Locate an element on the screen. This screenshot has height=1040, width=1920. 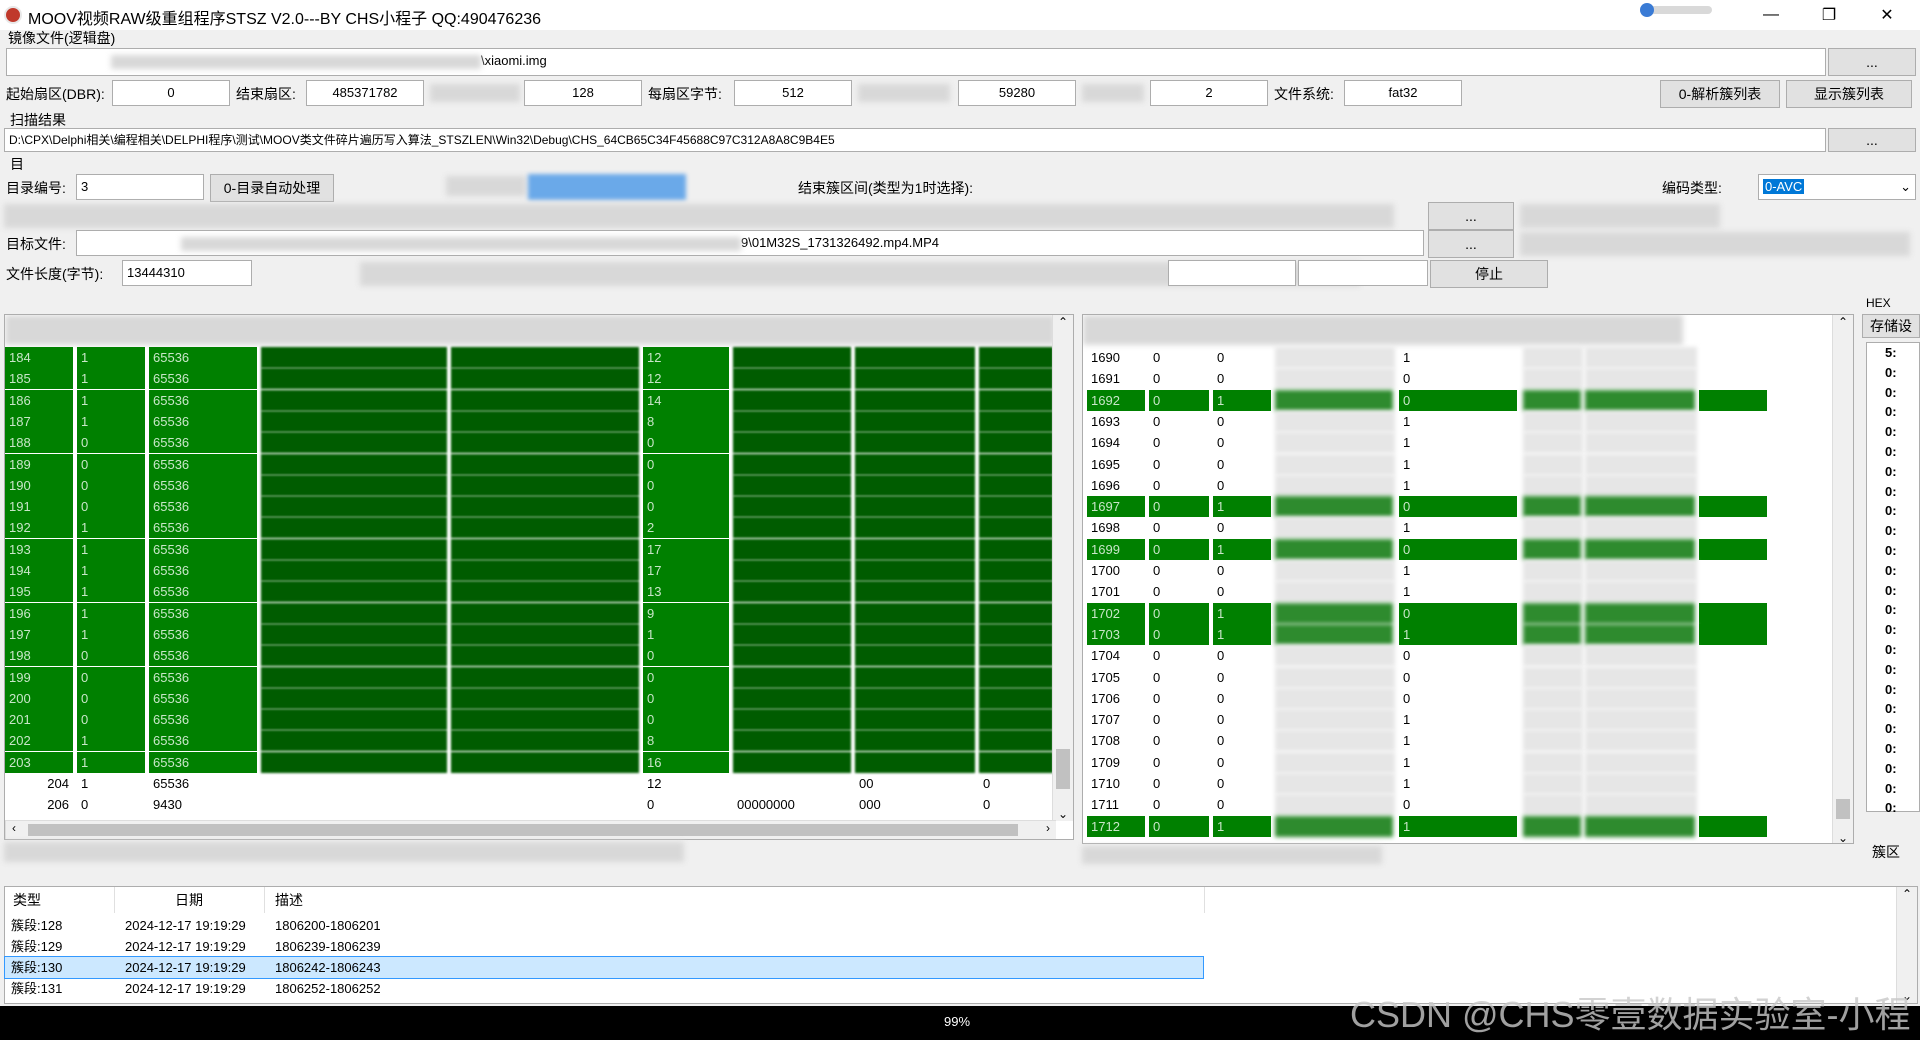
table-cell: 0 is located at coordinates (1221, 464).